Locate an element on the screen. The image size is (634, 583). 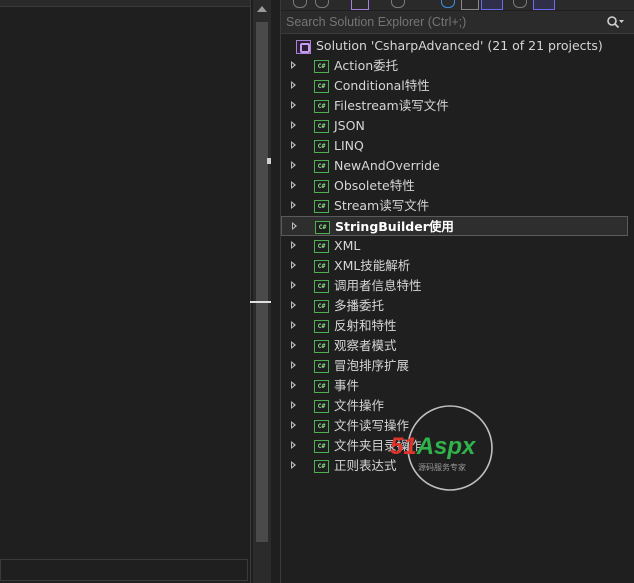
solution-icon is located at coordinates (303, 47).